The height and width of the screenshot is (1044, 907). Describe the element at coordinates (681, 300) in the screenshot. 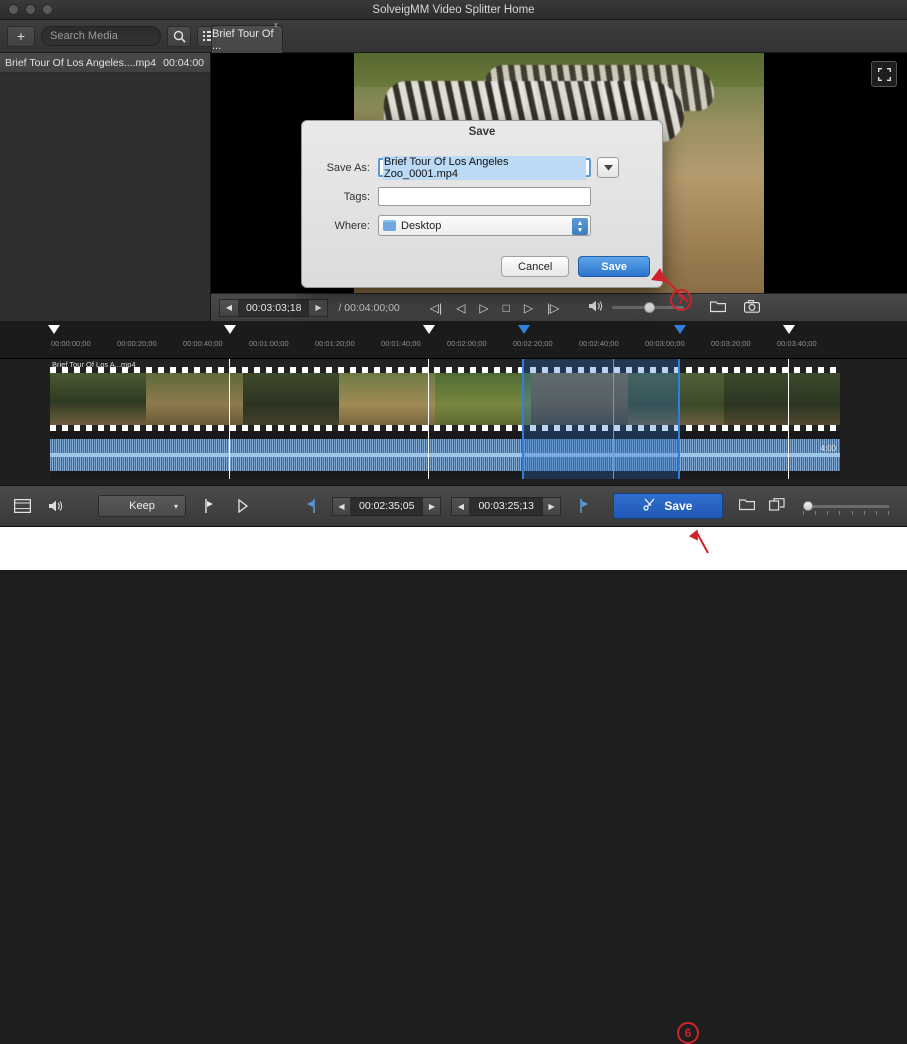

I see `callout-step-7: 7` at that location.